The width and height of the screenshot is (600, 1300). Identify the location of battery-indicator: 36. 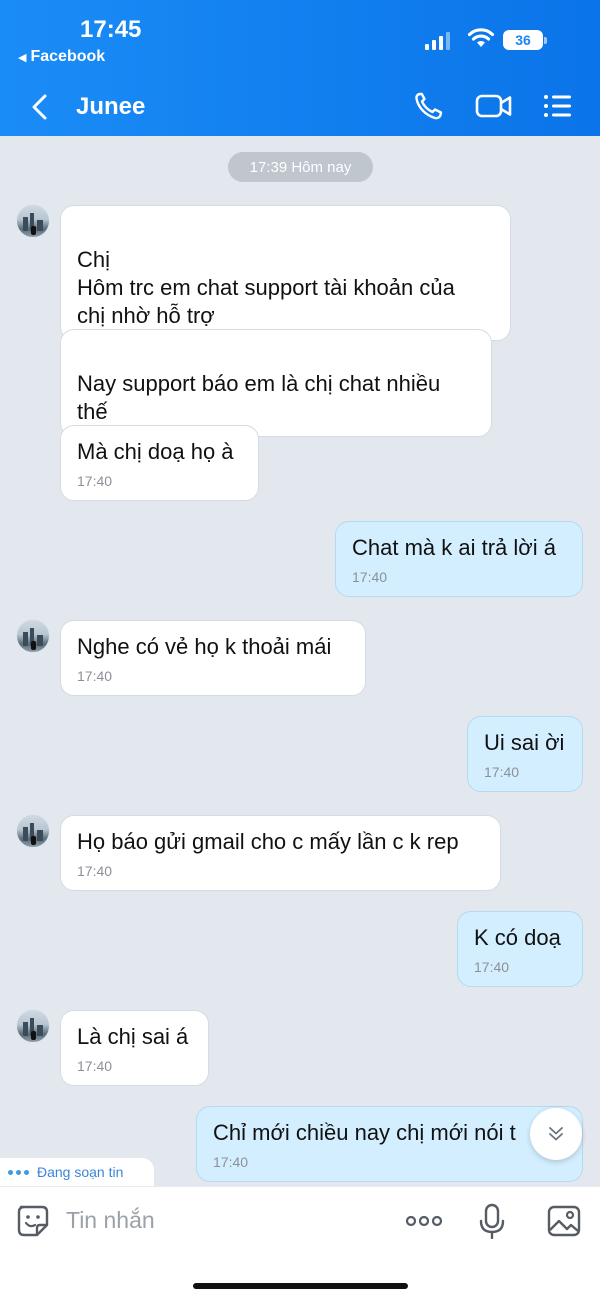
(525, 40).